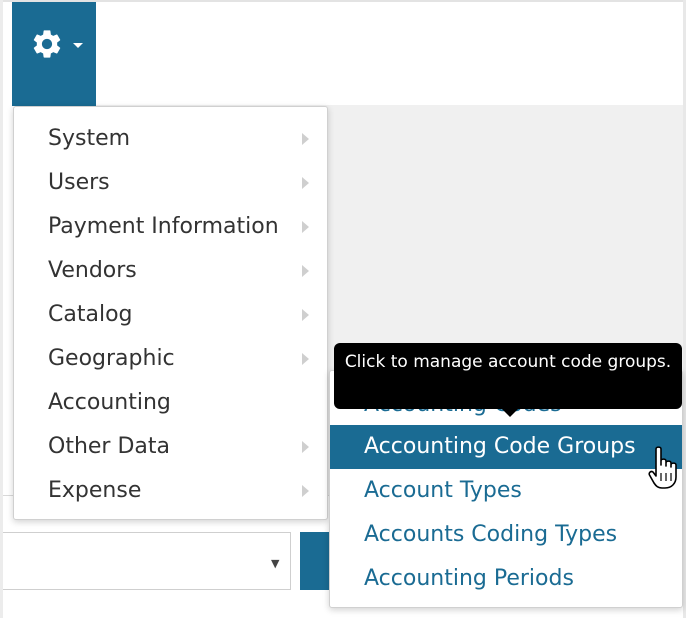  What do you see at coordinates (163, 226) in the screenshot?
I see `menu-item-label: Payment Information` at bounding box center [163, 226].